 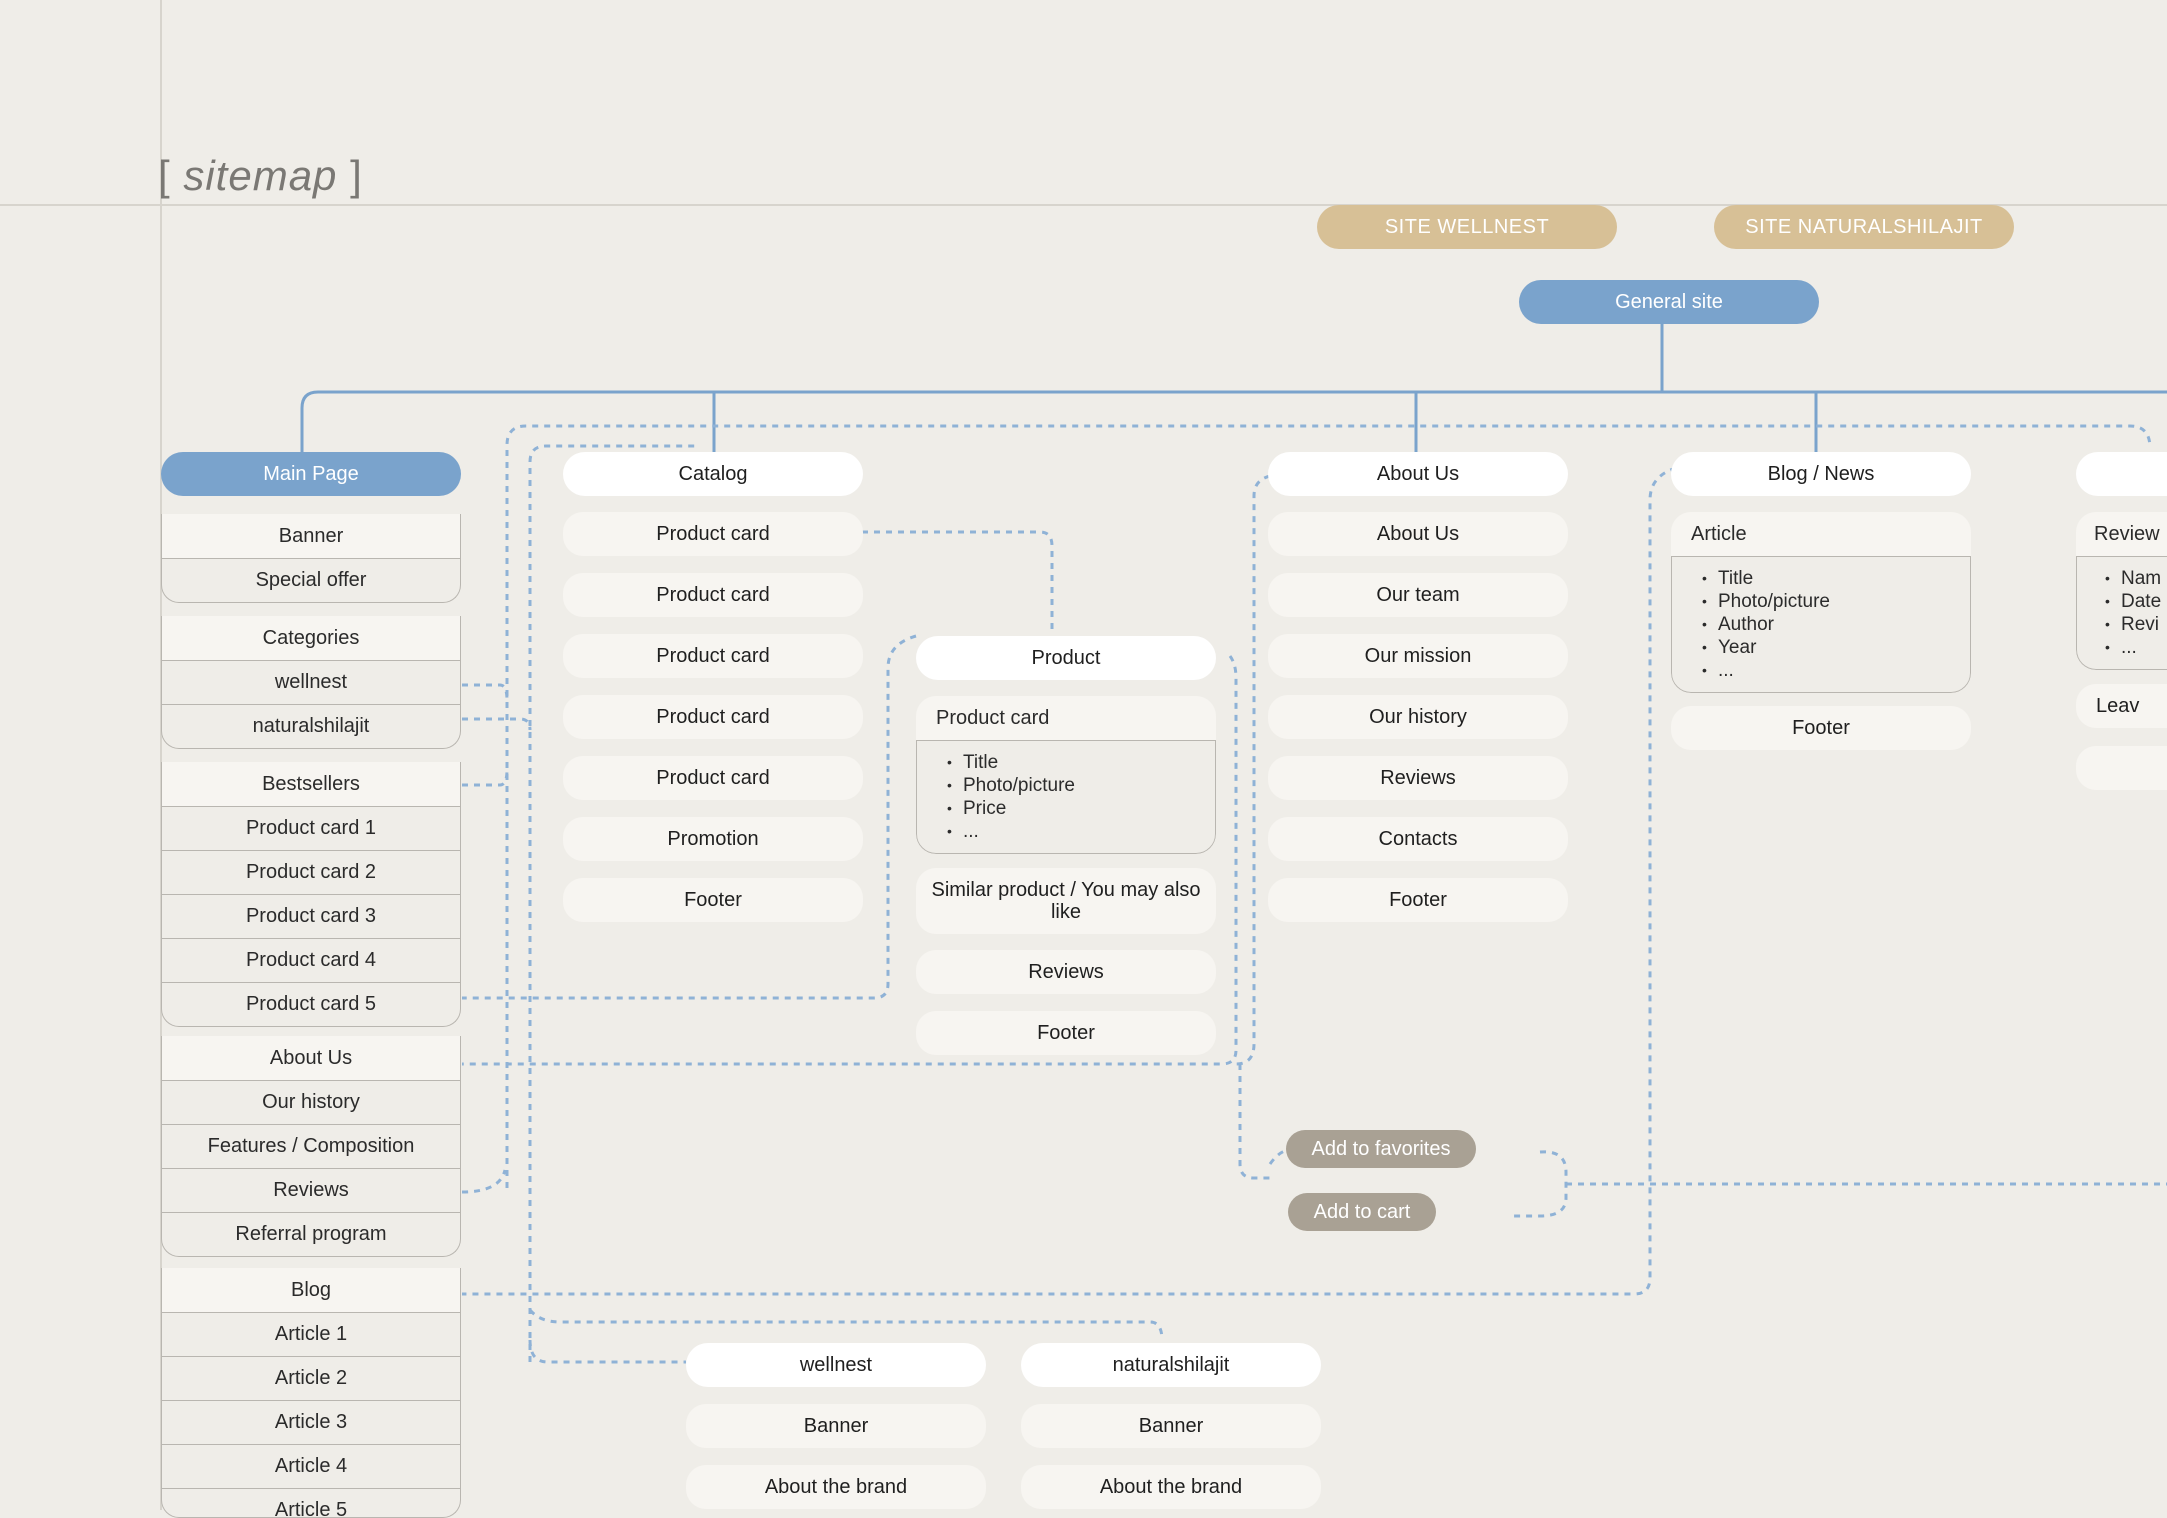 What do you see at coordinates (2133, 601) in the screenshot?
I see `bullet-item: Date` at bounding box center [2133, 601].